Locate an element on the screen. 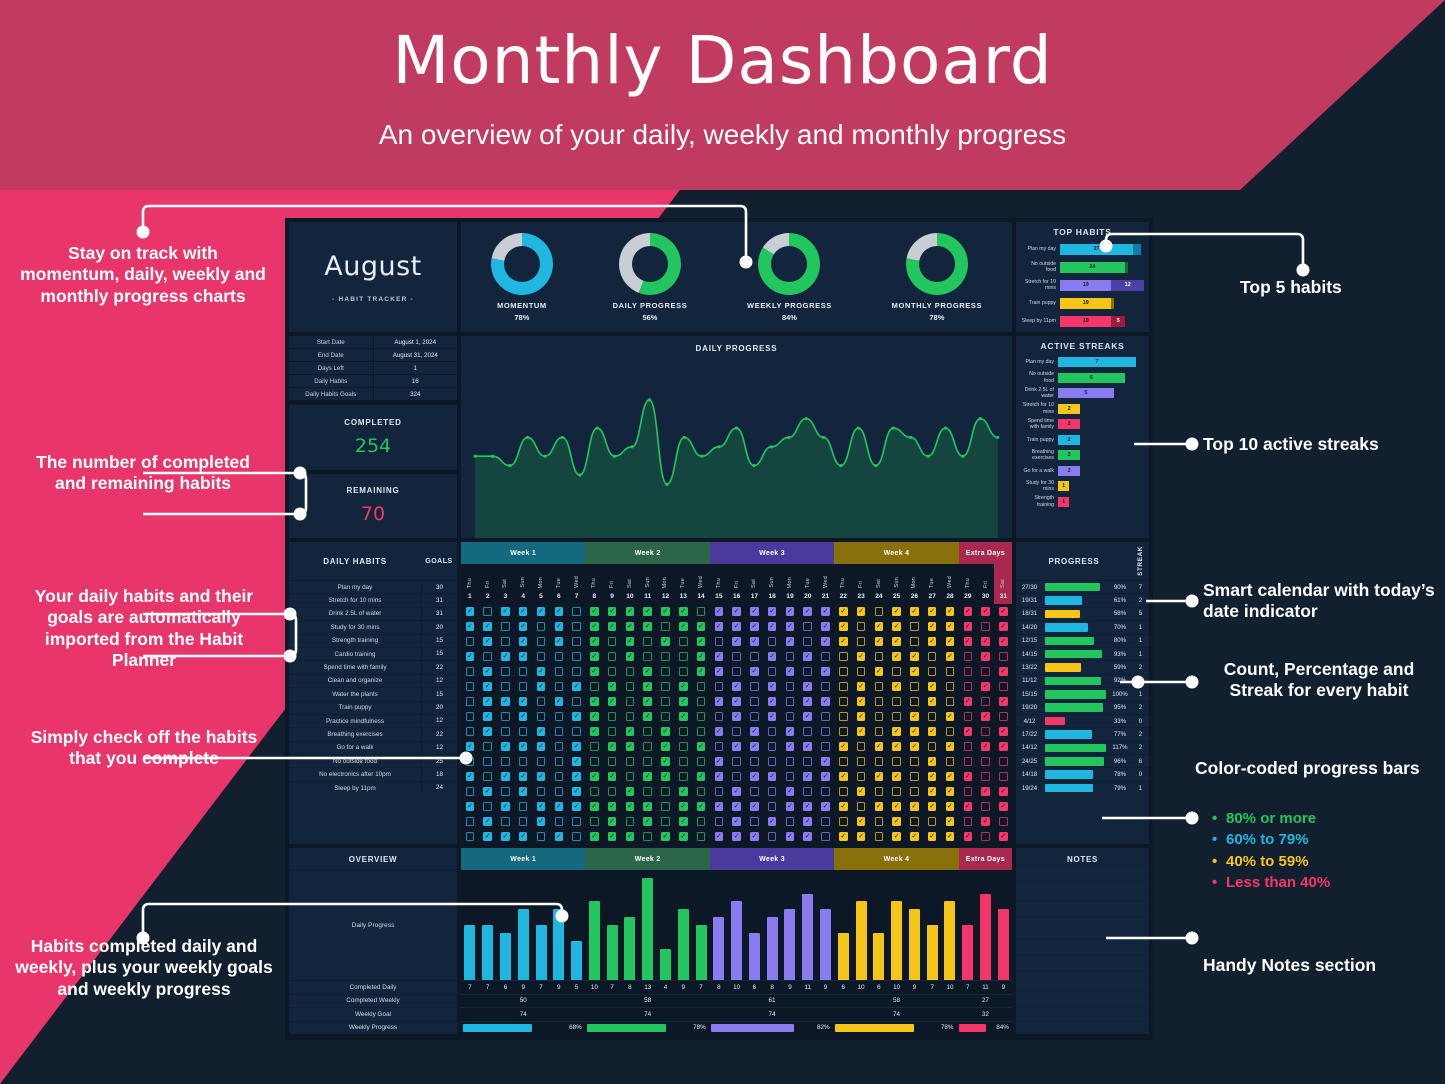 The width and height of the screenshot is (1445, 1084). calendar-date: 17 is located at coordinates (755, 597).